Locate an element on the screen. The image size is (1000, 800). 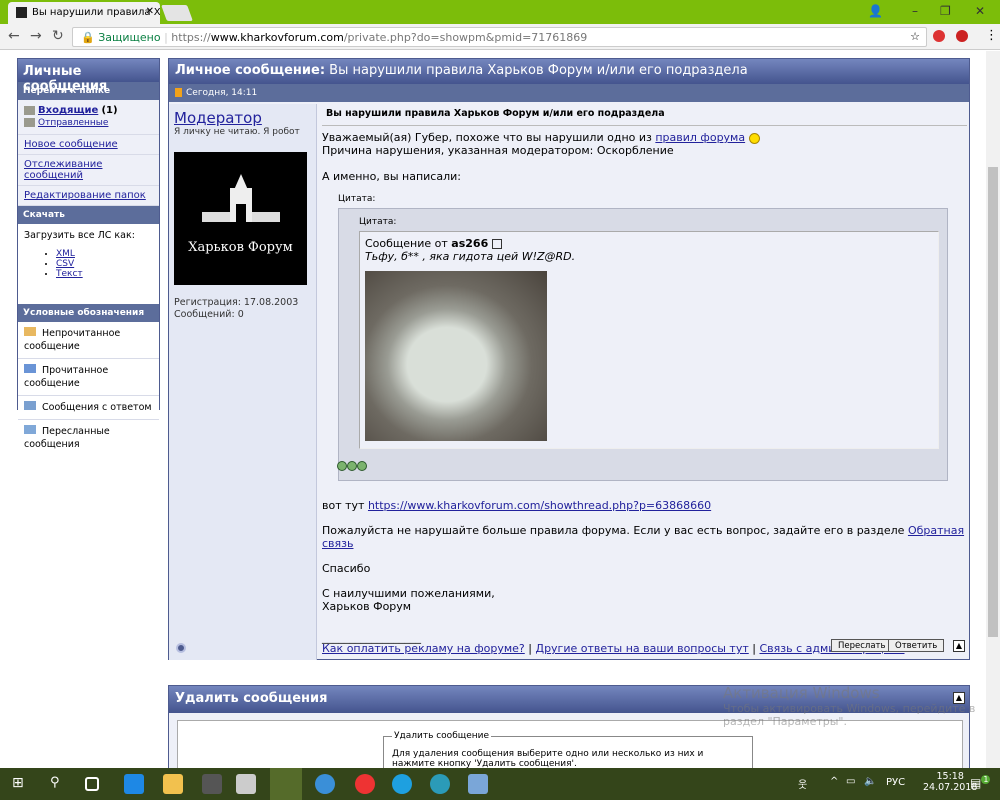
maximize-button: ❐ is located at coordinates (945, 11).